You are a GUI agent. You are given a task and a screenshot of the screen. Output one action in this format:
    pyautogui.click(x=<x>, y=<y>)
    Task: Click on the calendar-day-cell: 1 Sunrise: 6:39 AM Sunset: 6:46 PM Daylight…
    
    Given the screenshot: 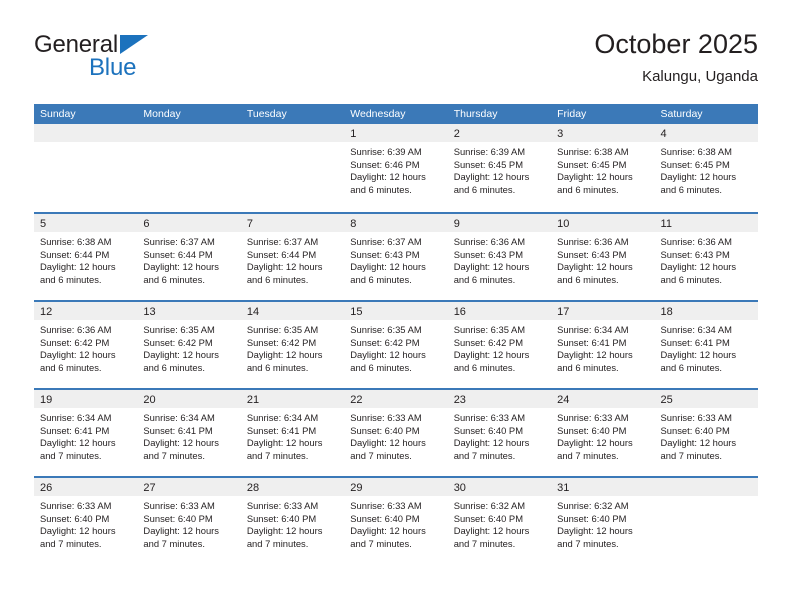 What is the action you would take?
    pyautogui.click(x=396, y=168)
    